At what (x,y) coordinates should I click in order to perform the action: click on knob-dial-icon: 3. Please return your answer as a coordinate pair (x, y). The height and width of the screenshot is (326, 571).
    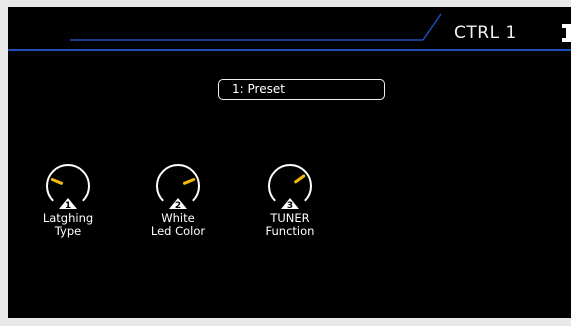
    Looking at the image, I should click on (290, 187).